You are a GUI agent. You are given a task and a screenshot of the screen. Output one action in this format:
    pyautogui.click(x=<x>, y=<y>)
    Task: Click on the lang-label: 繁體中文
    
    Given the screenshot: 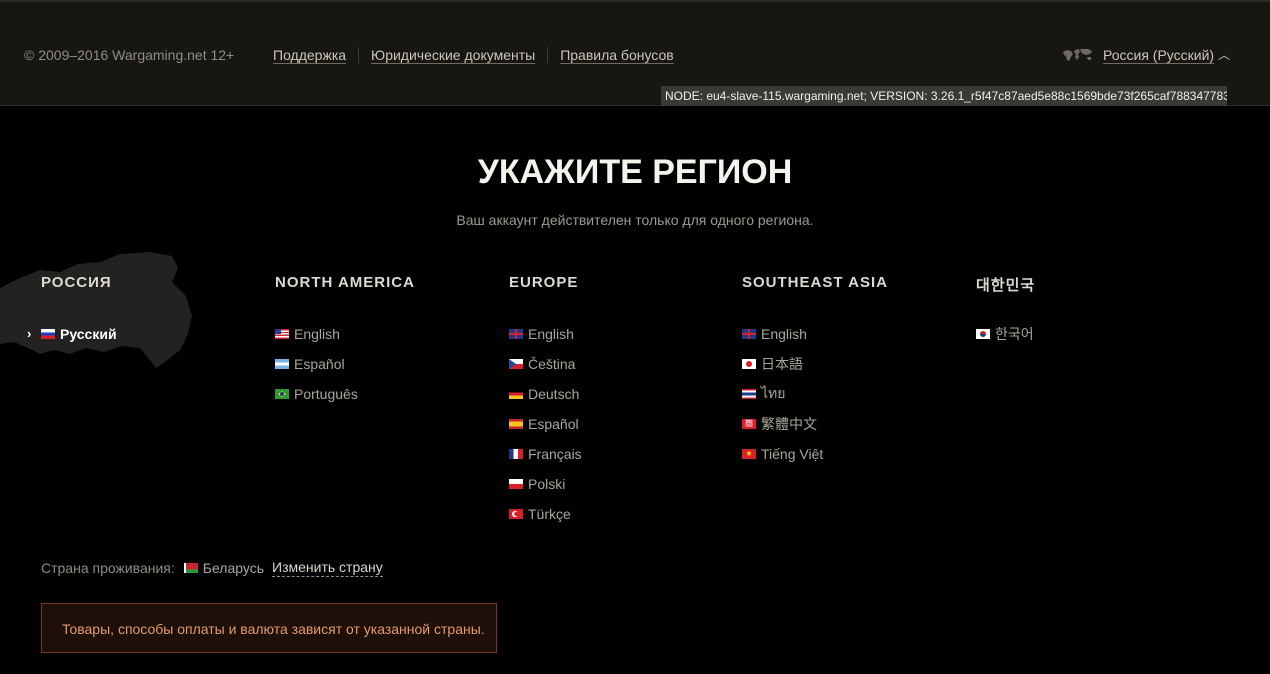 What is the action you would take?
    pyautogui.click(x=789, y=424)
    